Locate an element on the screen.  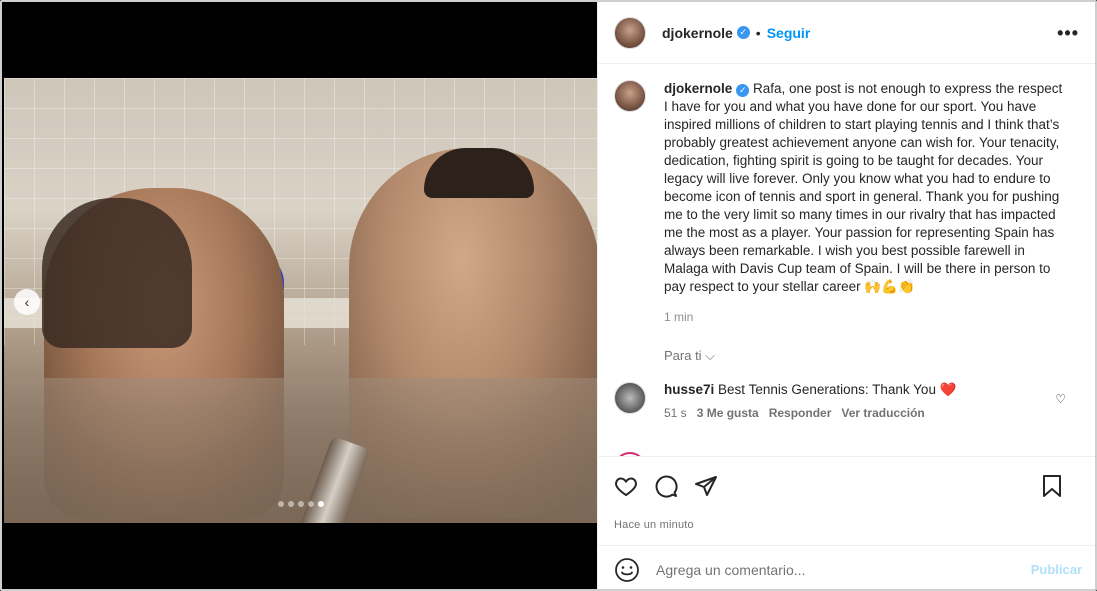
comment-icon is located at coordinates (666, 486).